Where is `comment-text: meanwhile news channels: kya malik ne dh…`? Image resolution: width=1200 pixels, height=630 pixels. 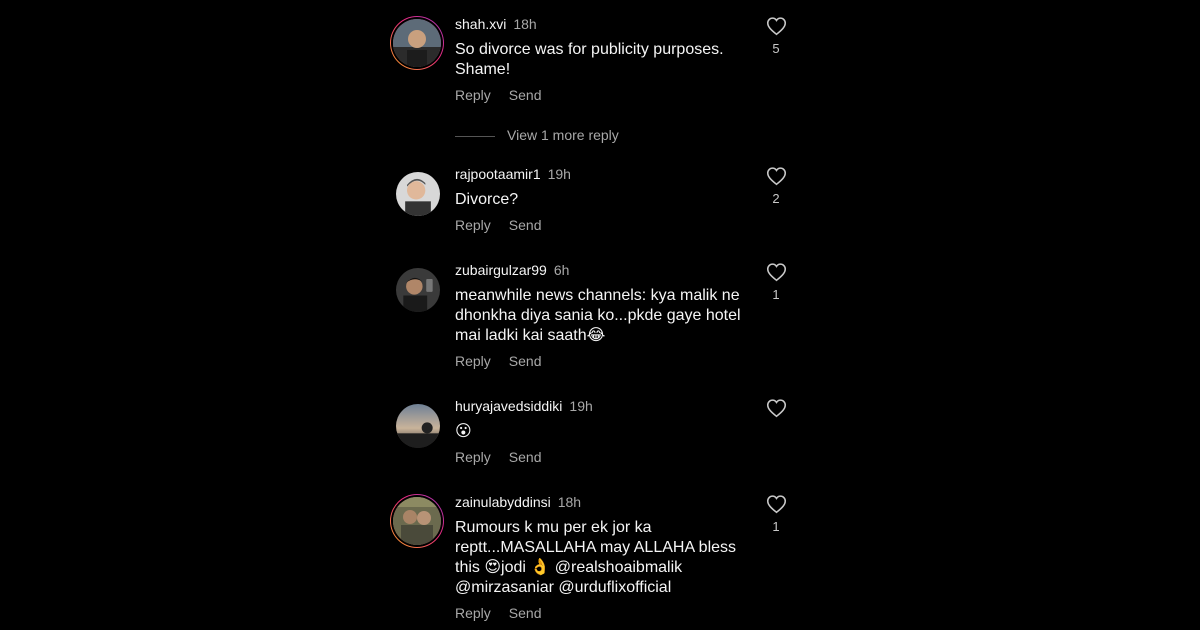
comment-text: meanwhile news channels: kya malik ne dh… is located at coordinates (598, 315).